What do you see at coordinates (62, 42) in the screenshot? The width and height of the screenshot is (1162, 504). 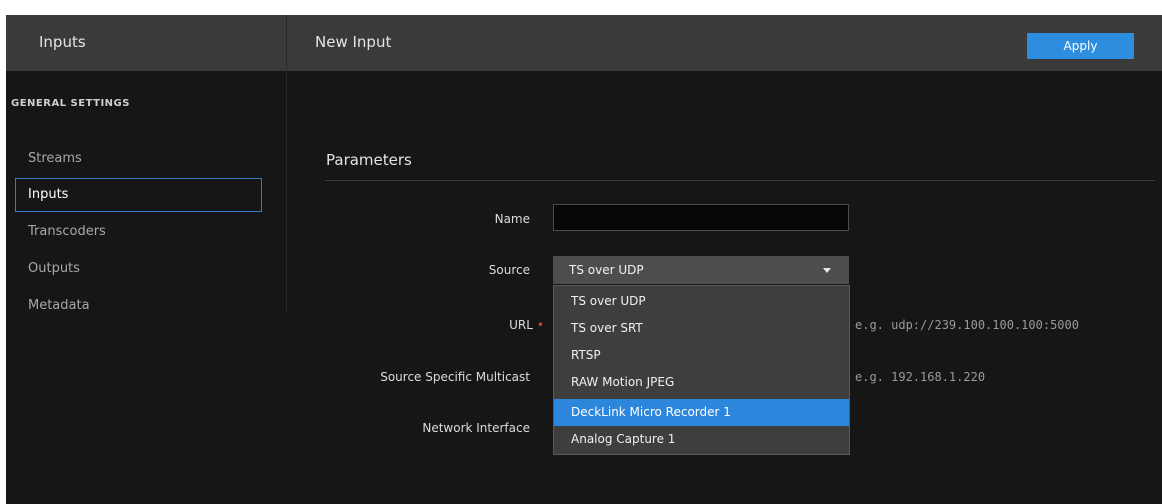 I see `app-title: Inputs` at bounding box center [62, 42].